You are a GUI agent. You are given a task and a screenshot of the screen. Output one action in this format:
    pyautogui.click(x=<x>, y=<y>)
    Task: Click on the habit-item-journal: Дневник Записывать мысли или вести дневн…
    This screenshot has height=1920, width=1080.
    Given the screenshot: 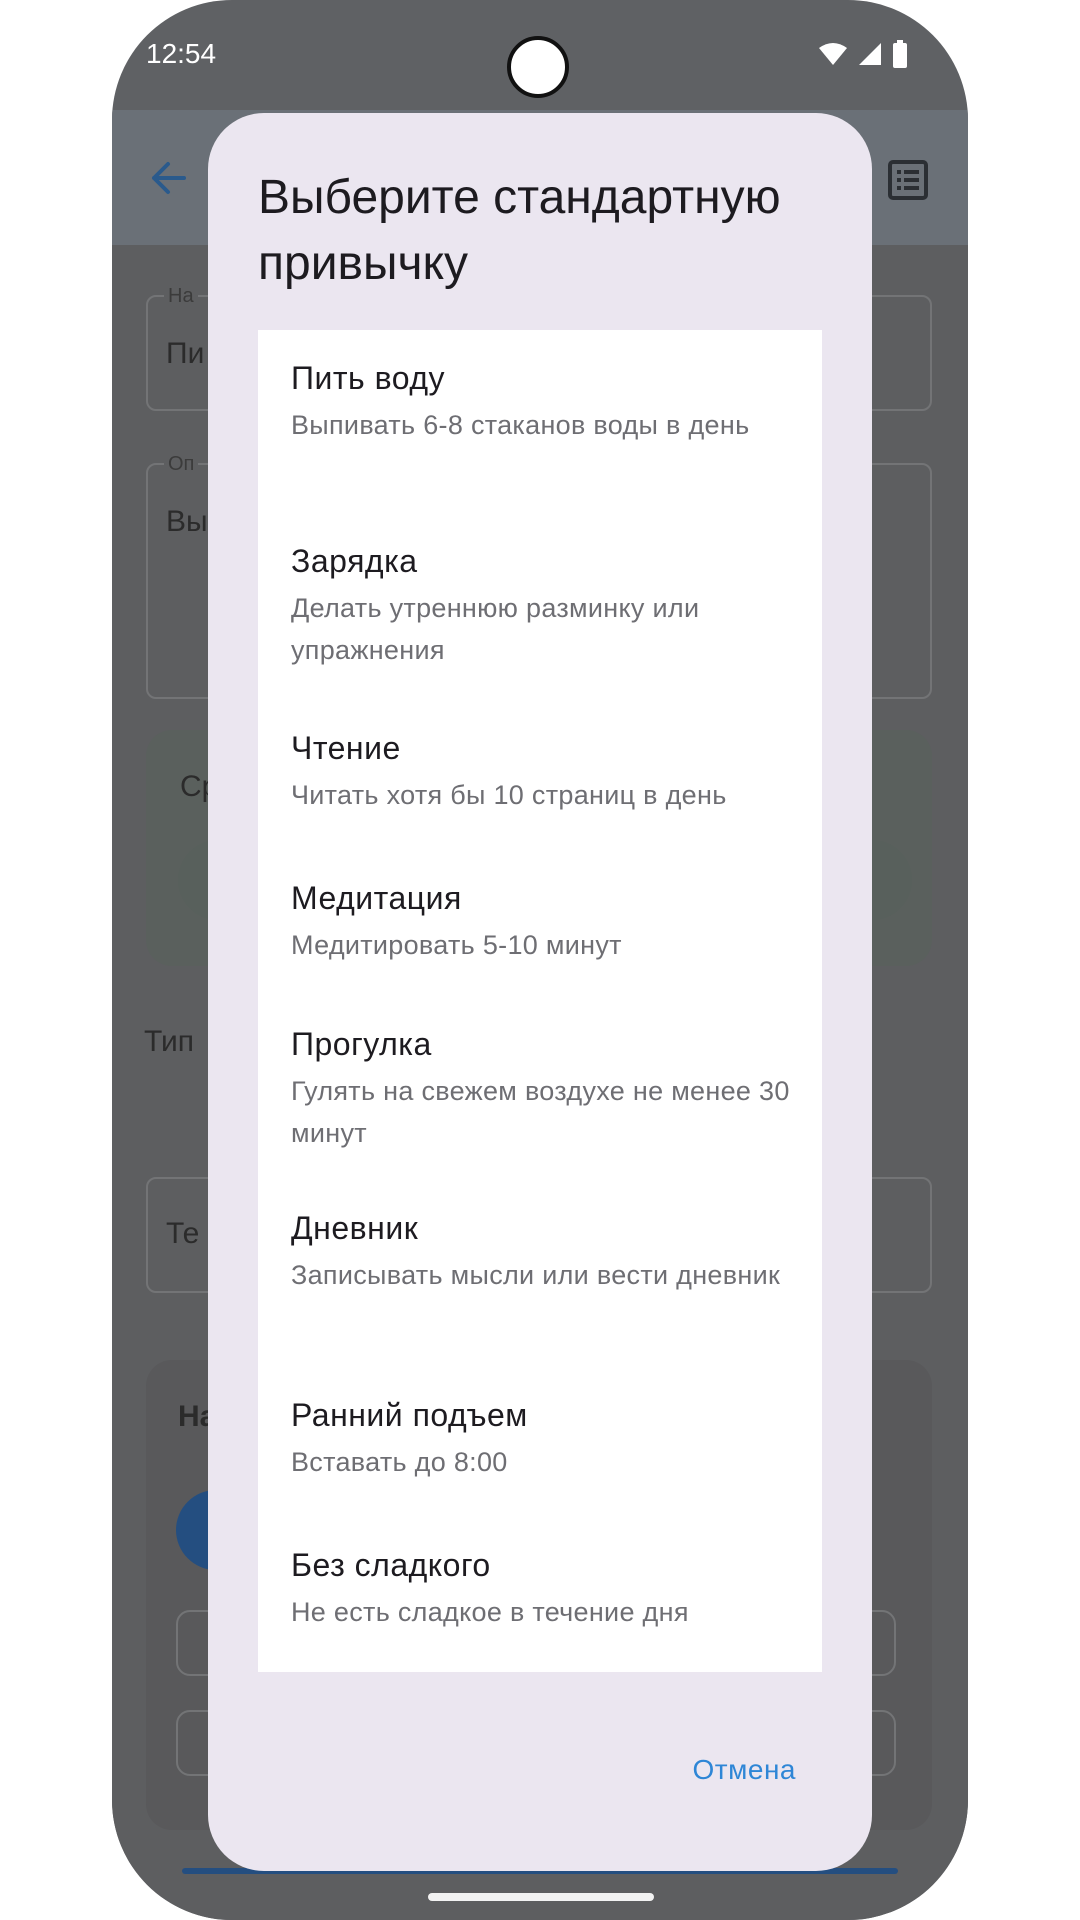 What is the action you would take?
    pyautogui.click(x=540, y=1252)
    